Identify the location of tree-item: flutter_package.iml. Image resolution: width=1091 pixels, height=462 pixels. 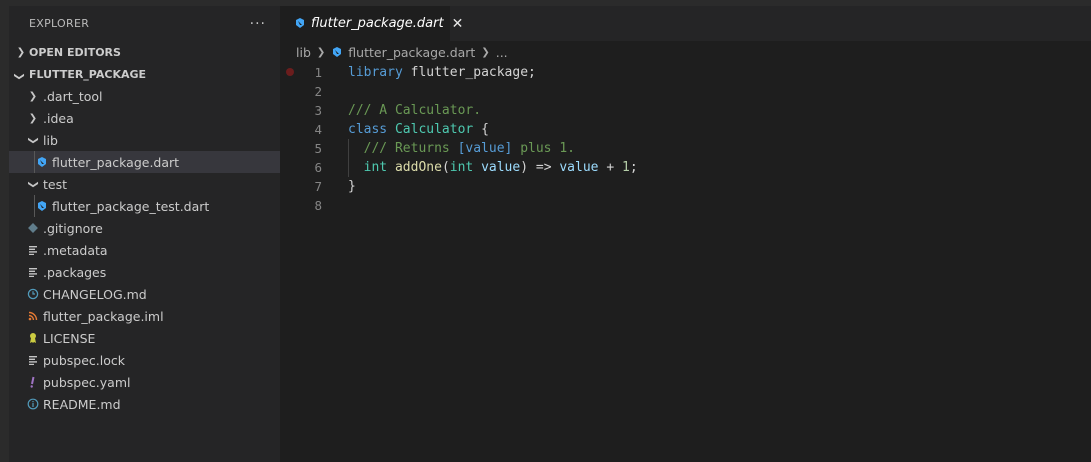
(144, 316).